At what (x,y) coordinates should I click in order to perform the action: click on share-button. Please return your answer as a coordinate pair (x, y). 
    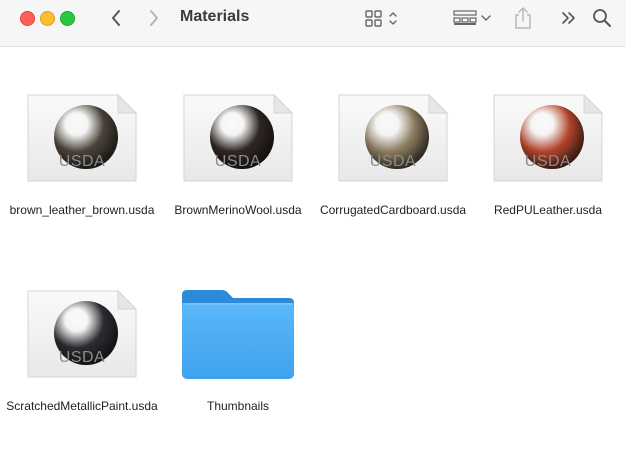
    Looking at the image, I should click on (523, 18).